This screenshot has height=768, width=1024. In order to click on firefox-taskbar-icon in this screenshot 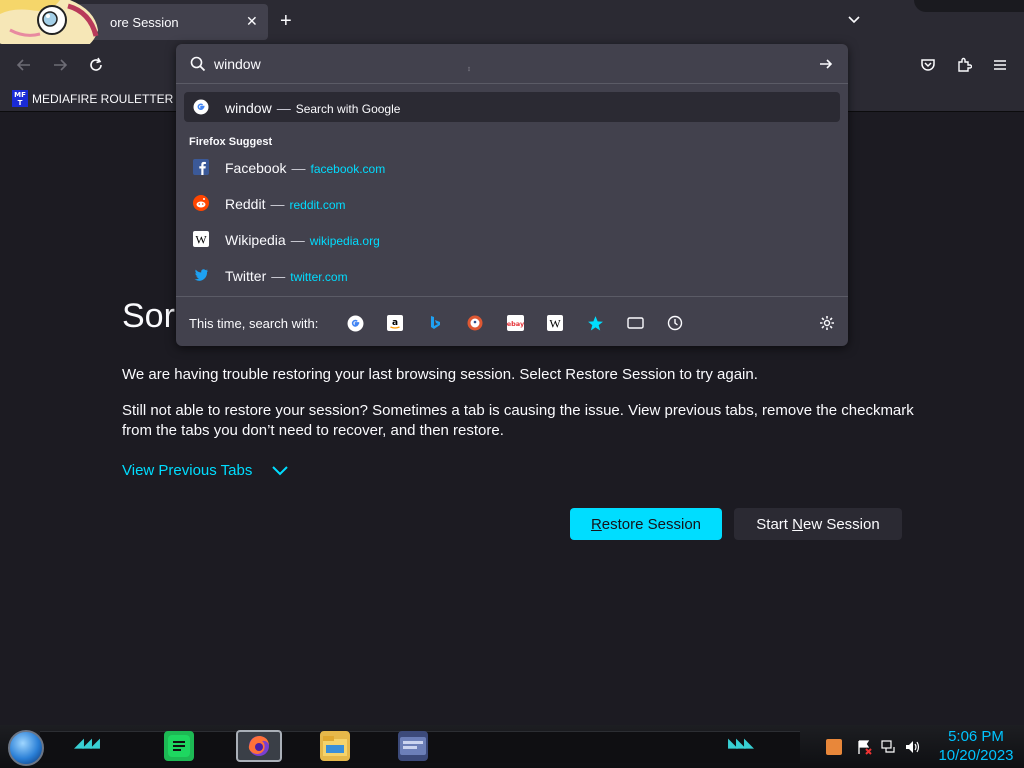, I will do `click(259, 746)`.